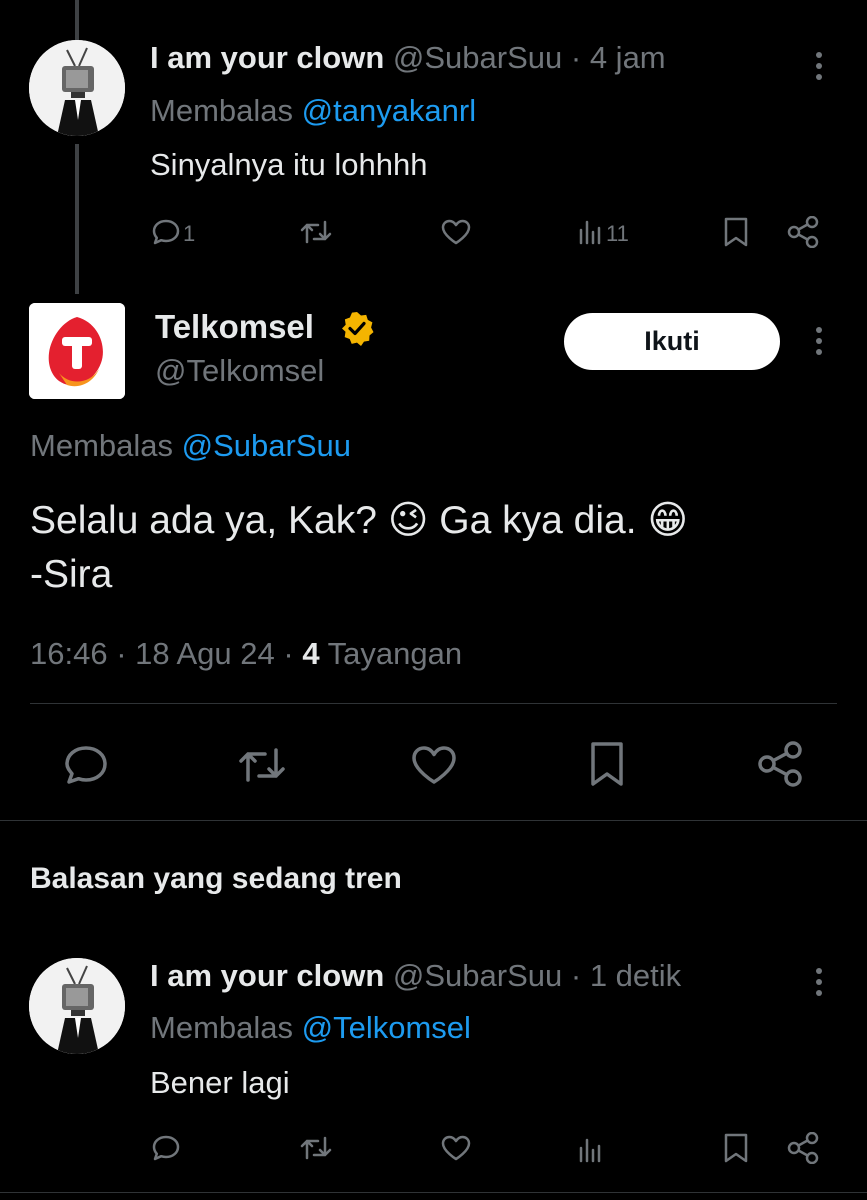 The height and width of the screenshot is (1200, 867). I want to click on tweet-header: I am your clown @SubarSuu · 4 jam, so click(408, 58).